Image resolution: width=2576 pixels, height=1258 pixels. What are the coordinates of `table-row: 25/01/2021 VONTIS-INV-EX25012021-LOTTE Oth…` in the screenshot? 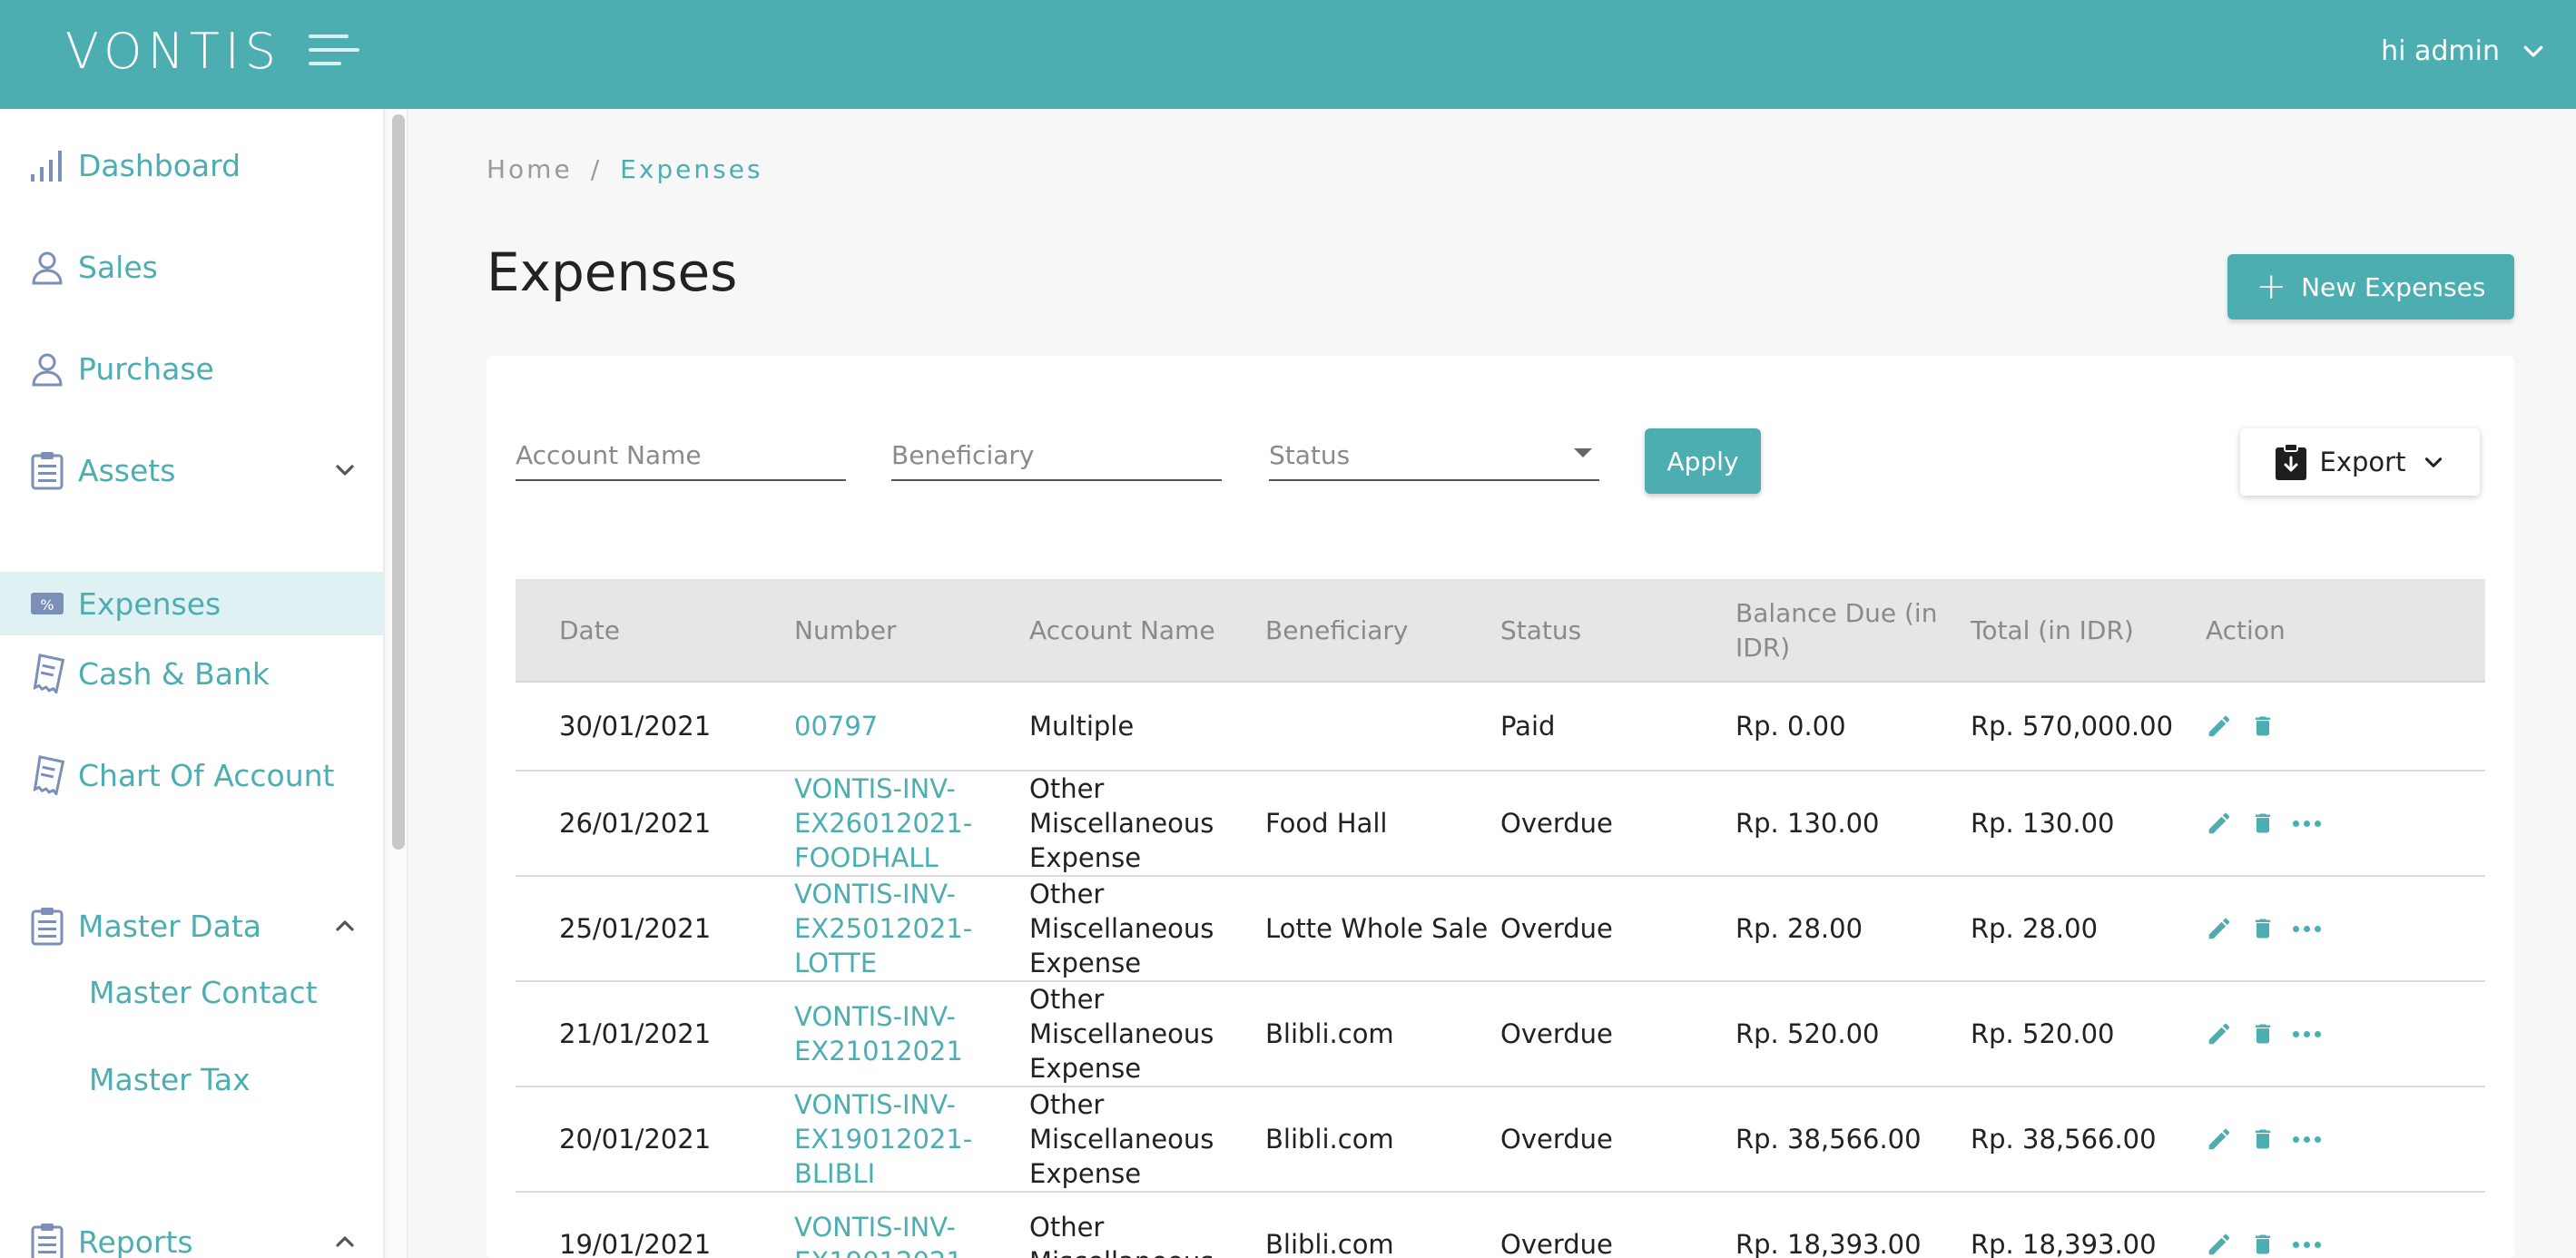 It's located at (1500, 929).